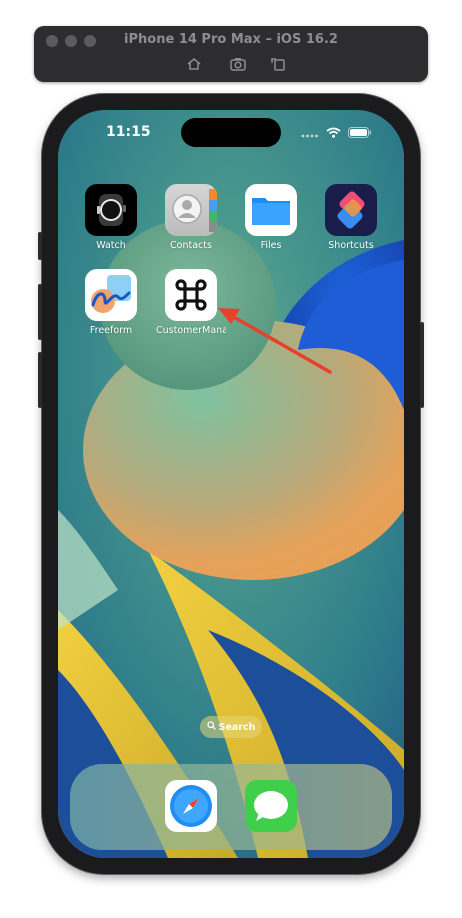  What do you see at coordinates (422, 365) in the screenshot?
I see `power-button` at bounding box center [422, 365].